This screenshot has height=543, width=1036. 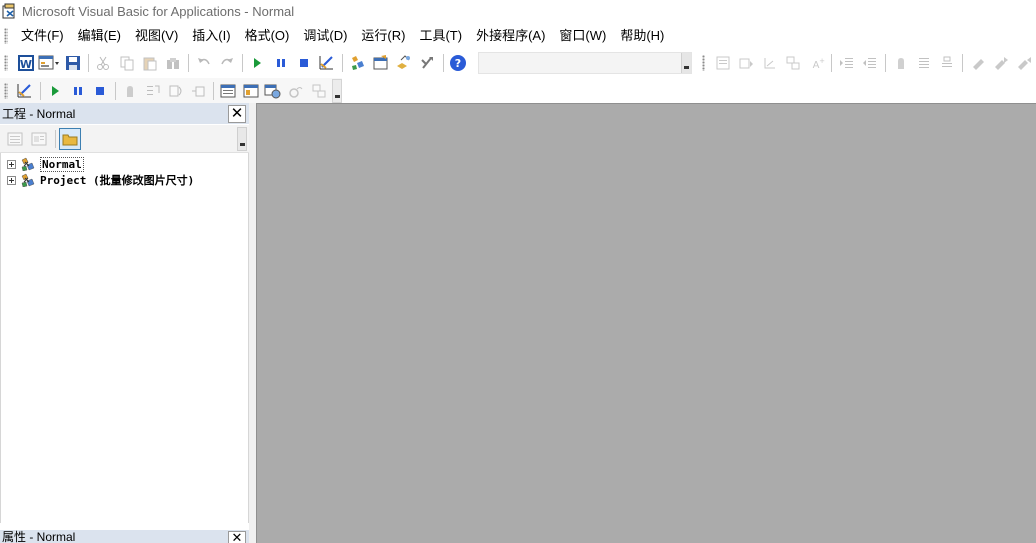 I want to click on next-bookmark-icon, so click(x=1000, y=63).